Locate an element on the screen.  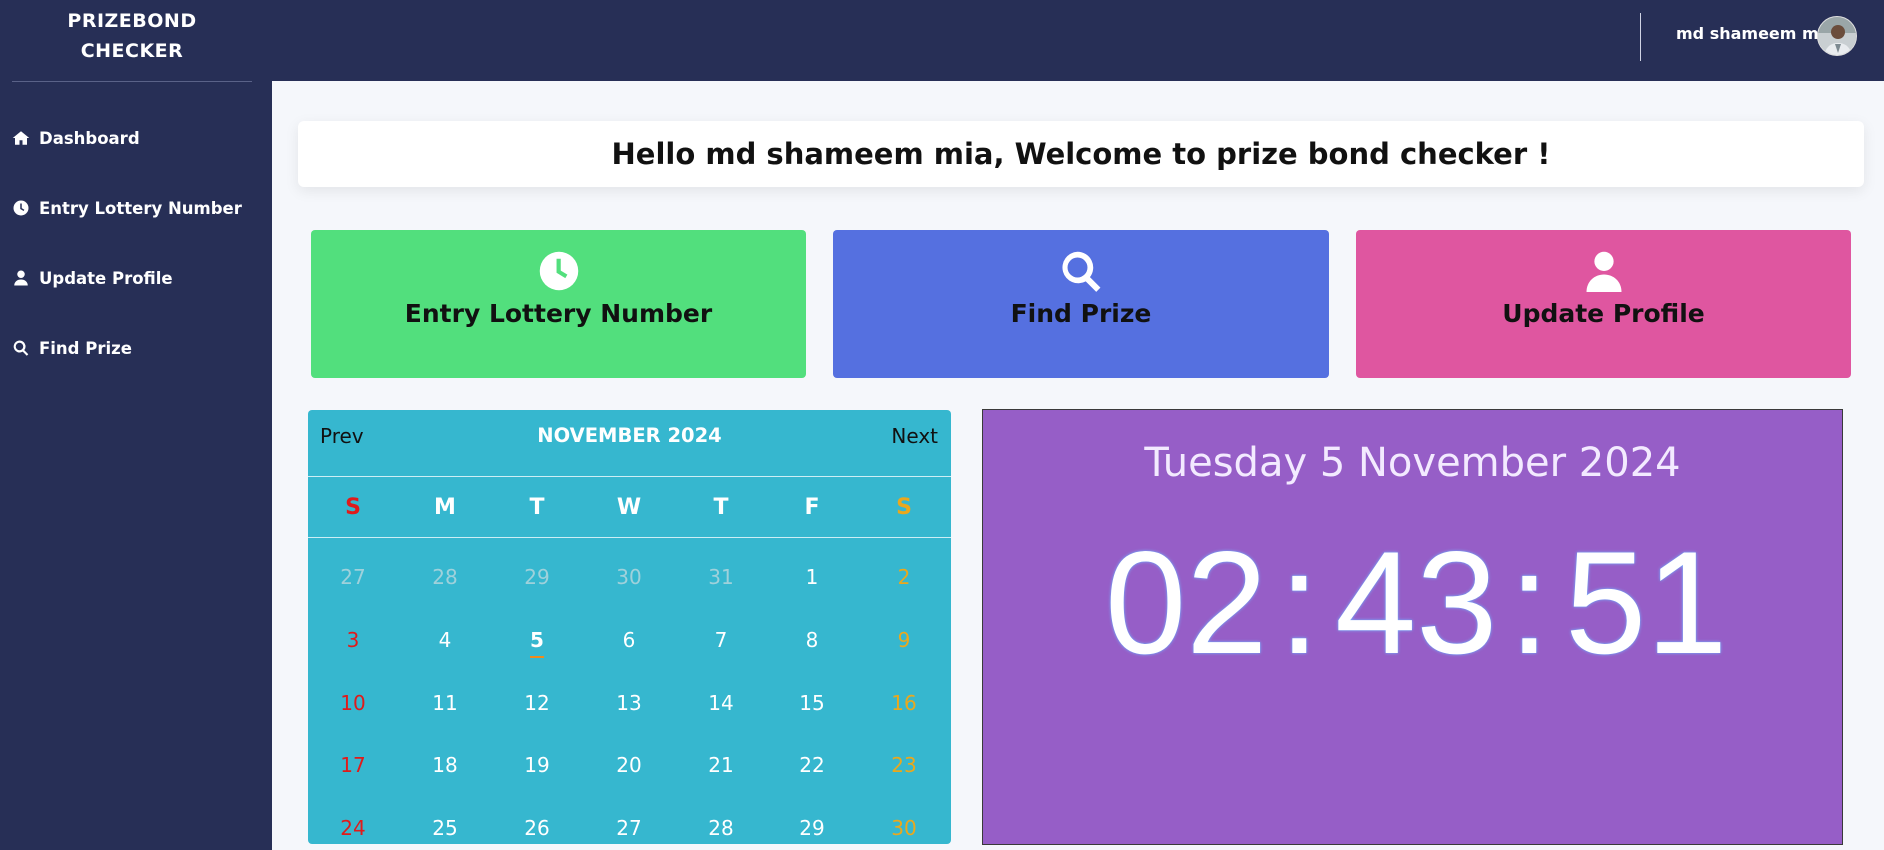
clock-hours: 02 is located at coordinates (1186, 602).